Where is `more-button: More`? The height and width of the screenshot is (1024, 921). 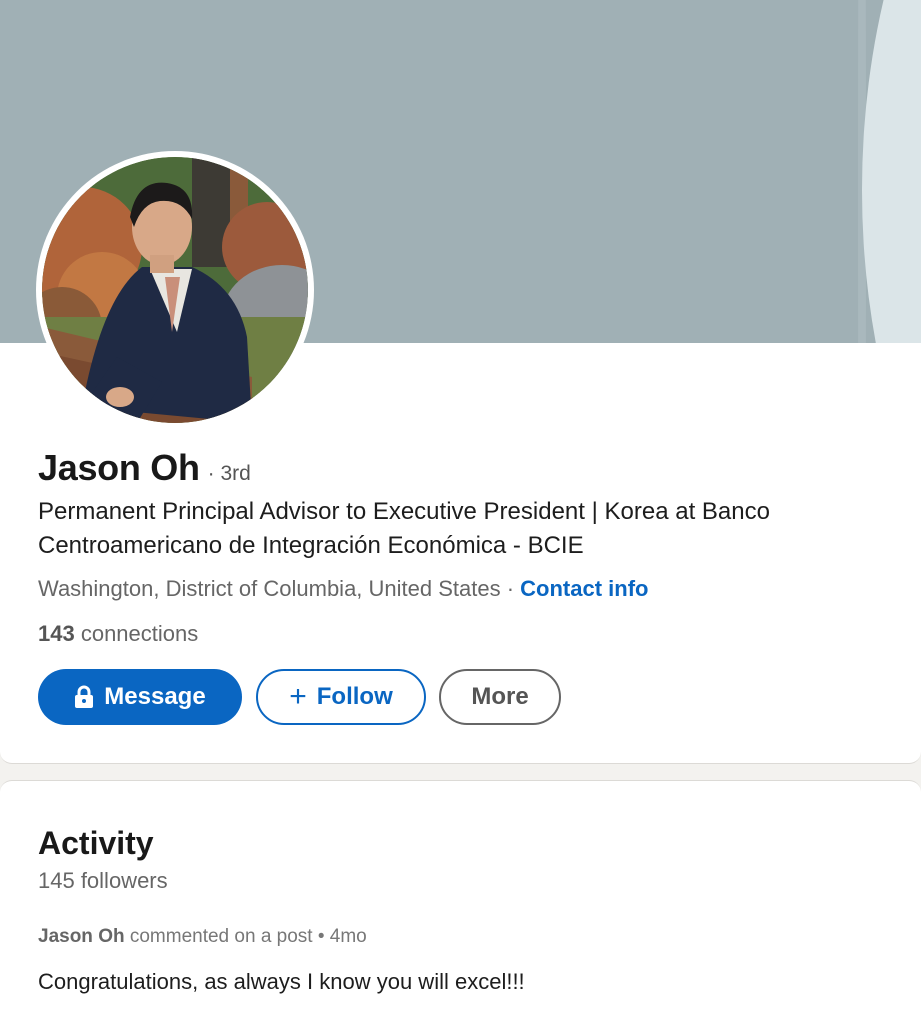 more-button: More is located at coordinates (500, 697).